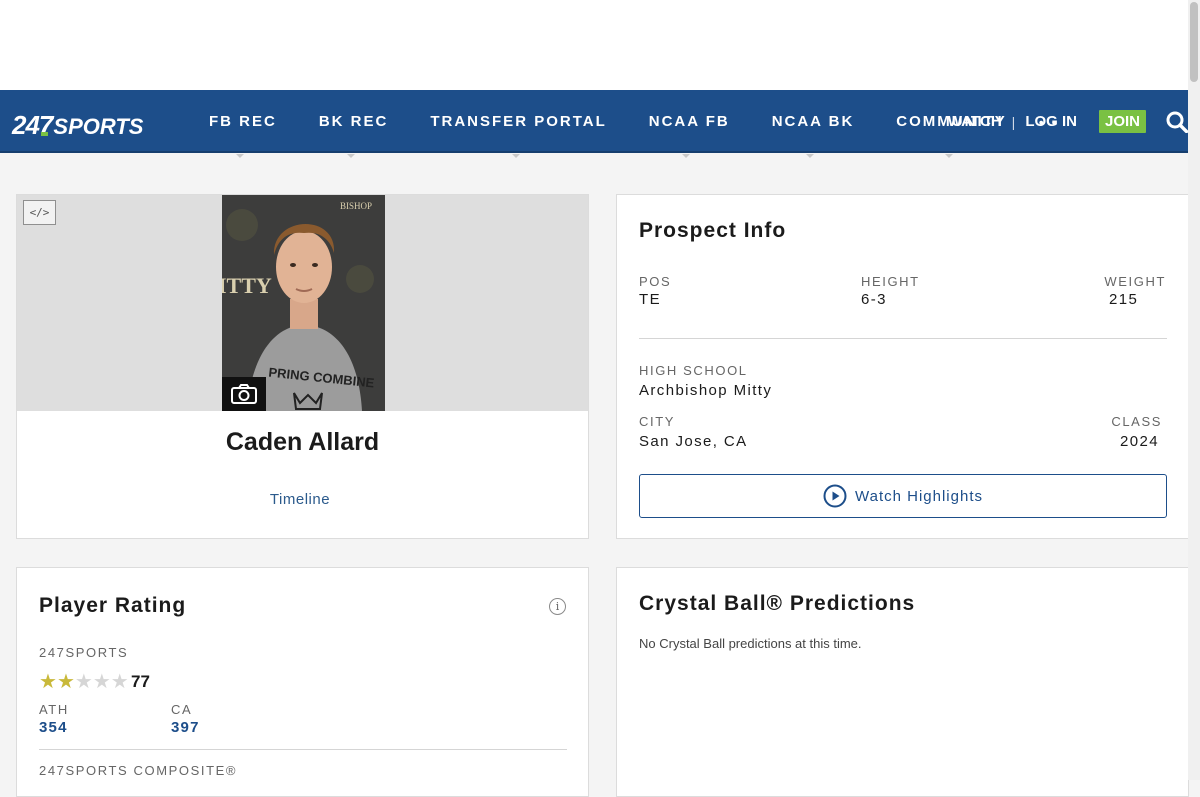 The image size is (1200, 797). Describe the element at coordinates (682, 135) in the screenshot. I see `nav-item-ncaa-fb: NCAA FB` at that location.